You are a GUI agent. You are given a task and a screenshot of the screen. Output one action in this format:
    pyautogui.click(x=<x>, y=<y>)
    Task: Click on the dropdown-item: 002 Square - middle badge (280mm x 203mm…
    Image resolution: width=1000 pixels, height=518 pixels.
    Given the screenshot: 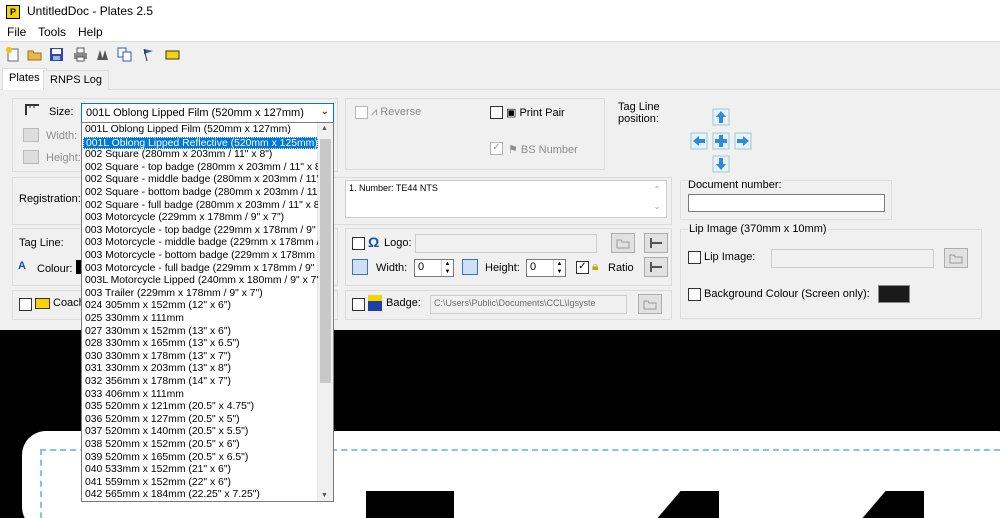 What is the action you would take?
    pyautogui.click(x=200, y=180)
    